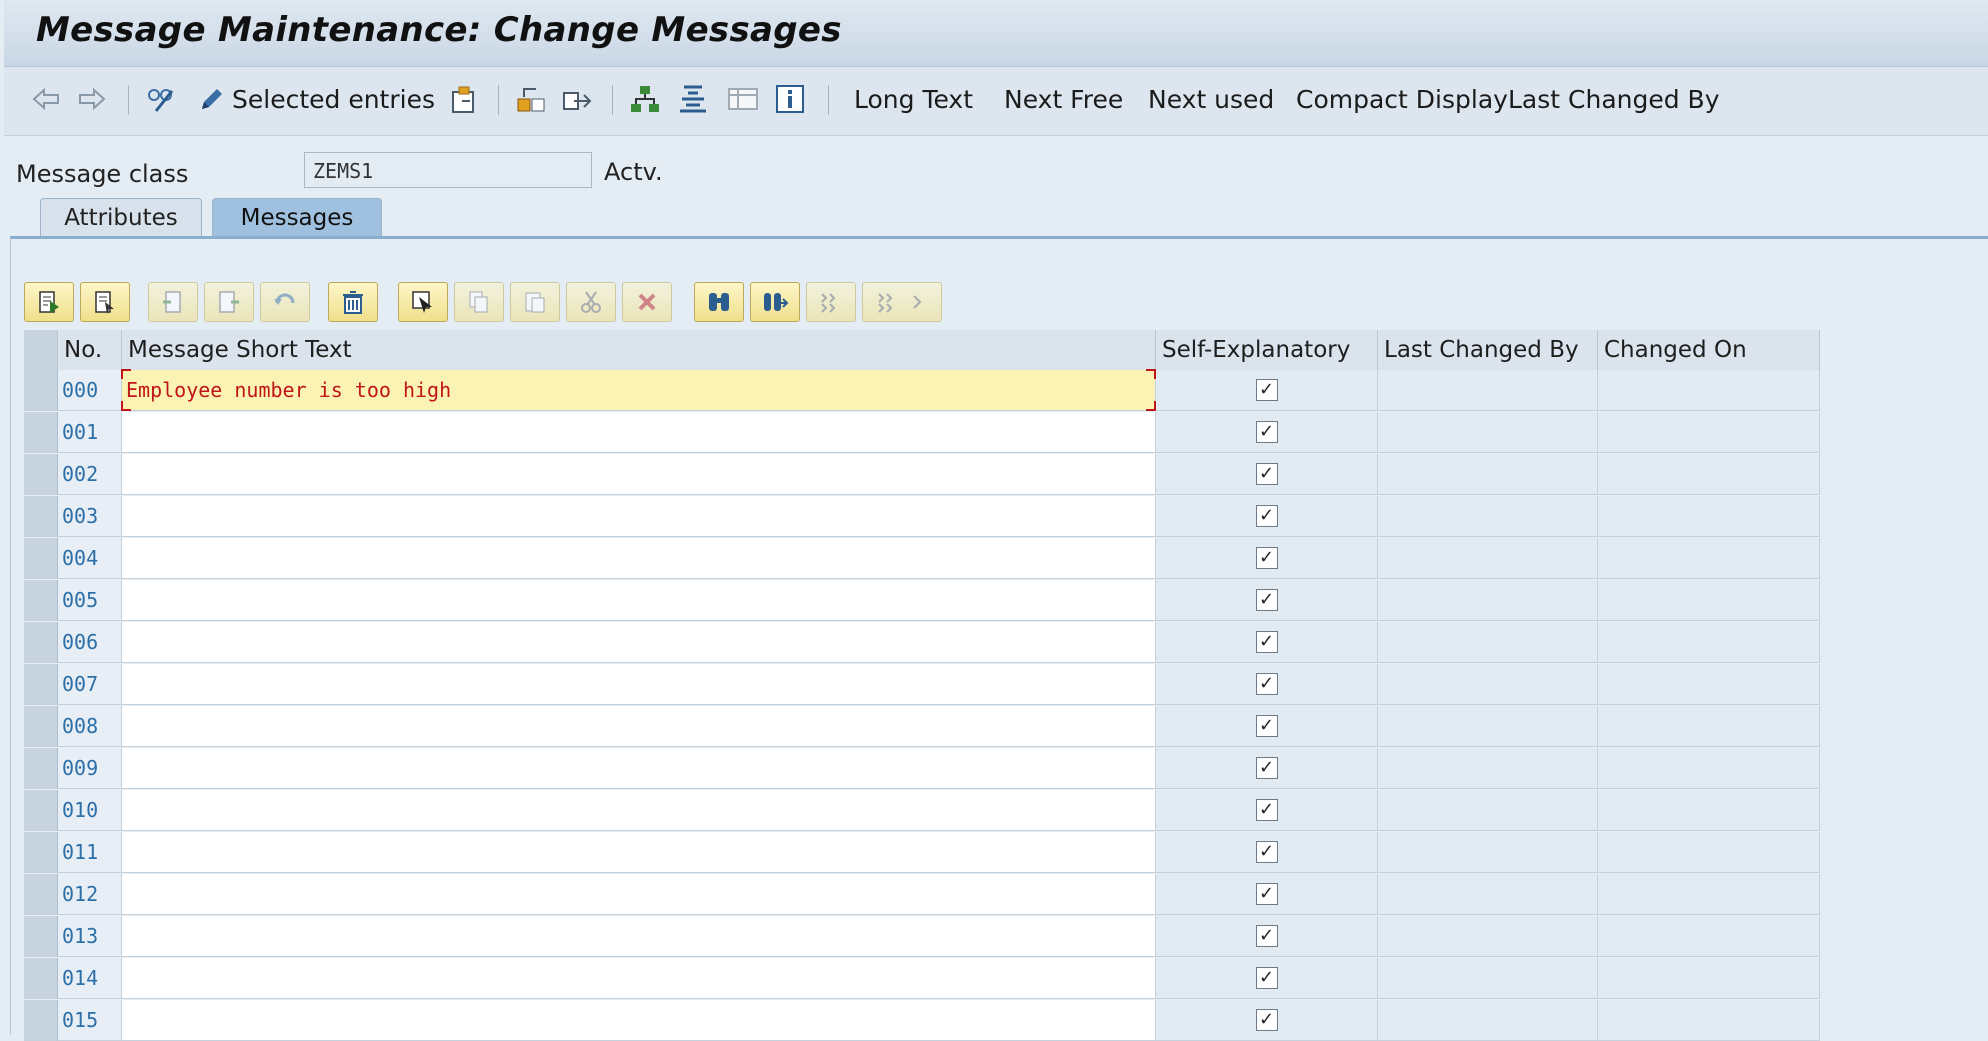 This screenshot has width=1988, height=1041. Describe the element at coordinates (46, 99) in the screenshot. I see `back-arrow-icon` at that location.